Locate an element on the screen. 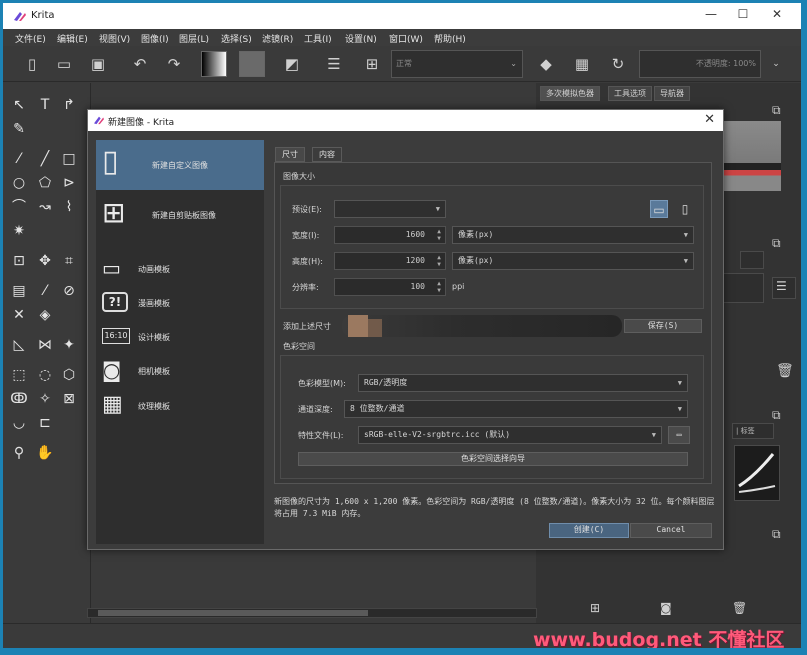 The image size is (807, 655). template-camera: ◙ 相机模板 is located at coordinates (180, 371).